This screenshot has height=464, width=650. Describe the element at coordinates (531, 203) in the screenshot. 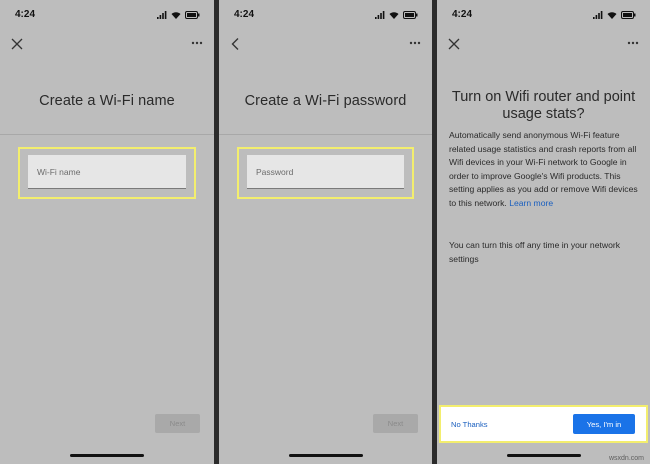

I see `learn-more-link: Learn more` at that location.